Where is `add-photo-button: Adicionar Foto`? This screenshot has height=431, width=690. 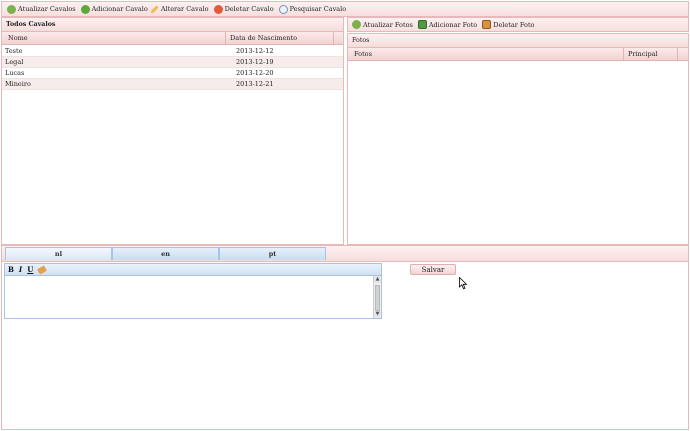
add-photo-button: Adicionar Foto is located at coordinates (447, 24).